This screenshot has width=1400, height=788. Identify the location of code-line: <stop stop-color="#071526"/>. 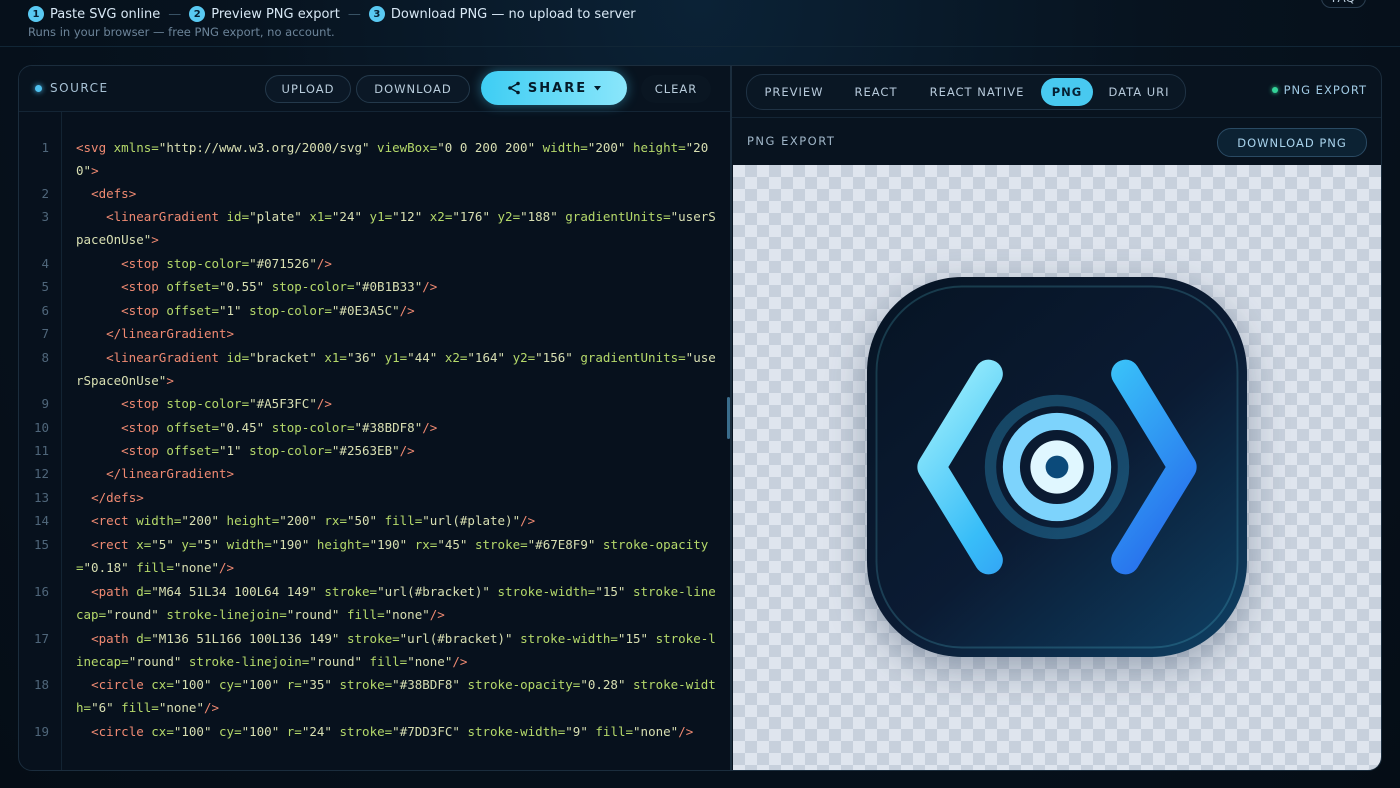
(396, 263).